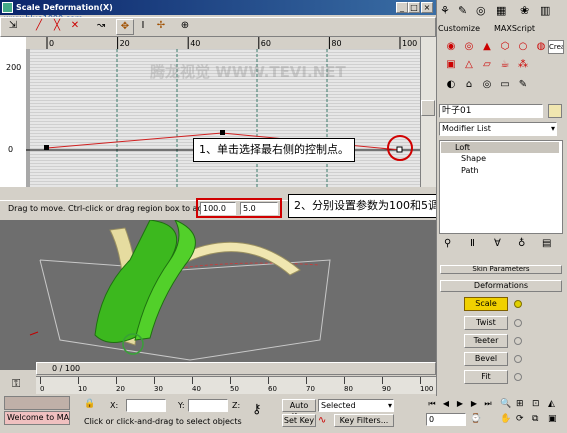  I want to click on time-slider, so click(236, 368).